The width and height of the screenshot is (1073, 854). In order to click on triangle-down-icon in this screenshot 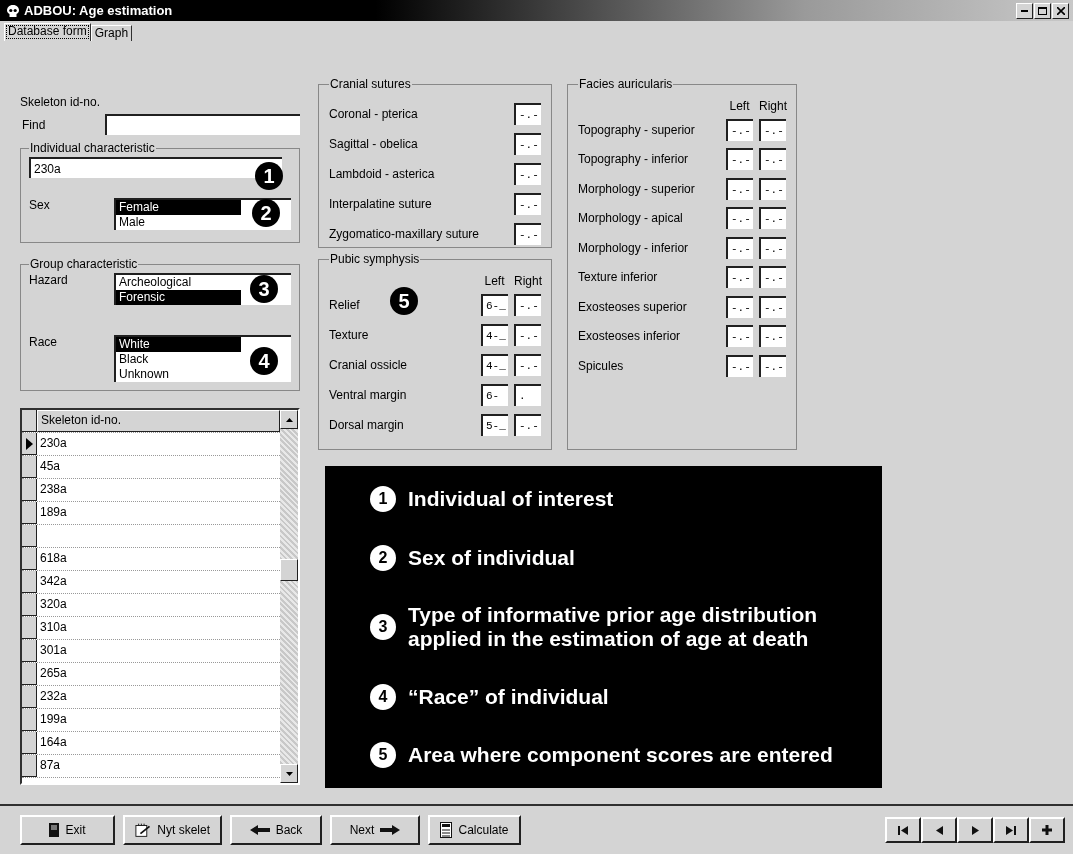, I will do `click(289, 773)`.